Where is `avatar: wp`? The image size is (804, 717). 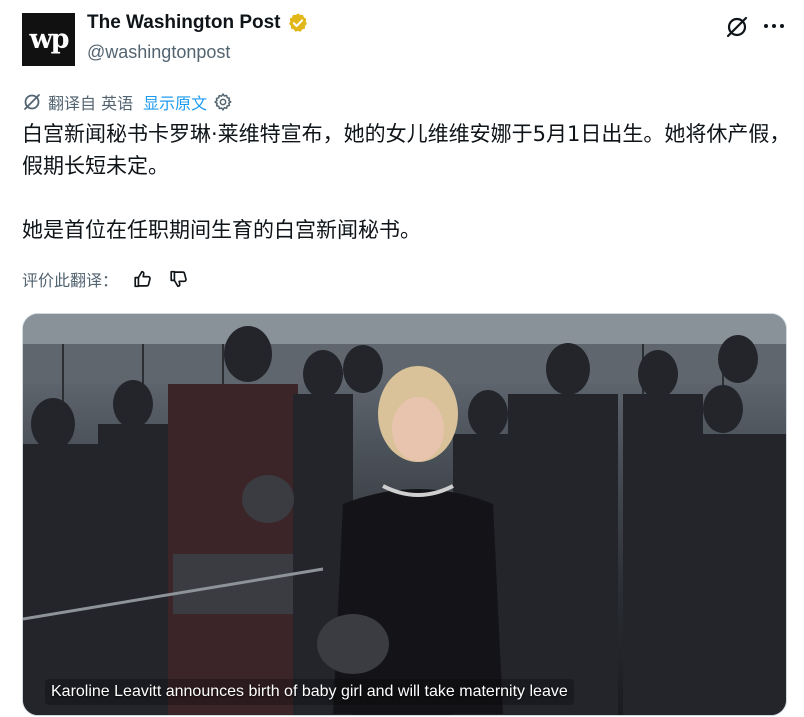
avatar: wp is located at coordinates (48, 39).